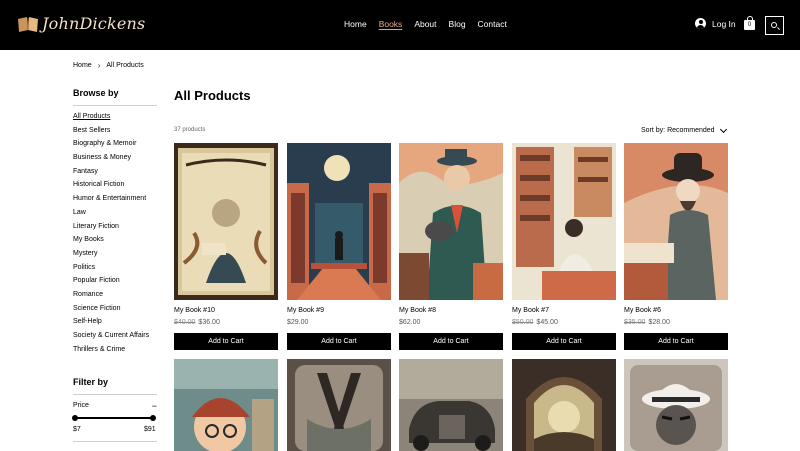 This screenshot has height=451, width=800. What do you see at coordinates (77, 429) in the screenshot?
I see `price-min-value: $7` at bounding box center [77, 429].